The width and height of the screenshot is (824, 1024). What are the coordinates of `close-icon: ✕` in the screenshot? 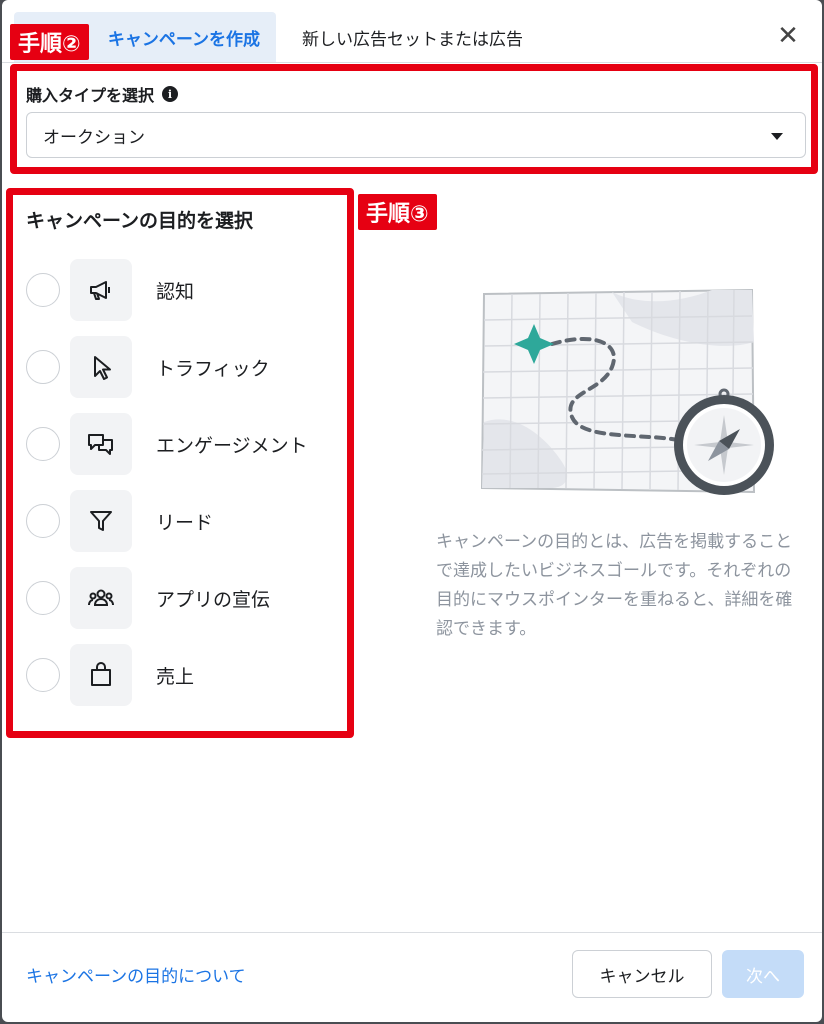 It's located at (788, 36).